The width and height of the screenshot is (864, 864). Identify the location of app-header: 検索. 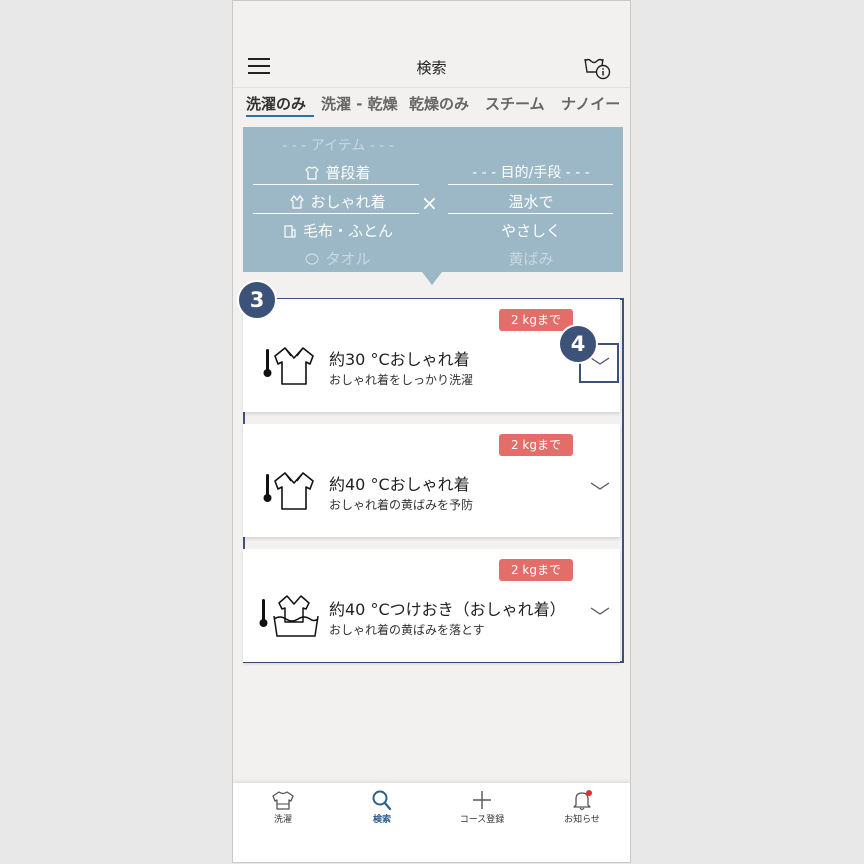
(431, 66).